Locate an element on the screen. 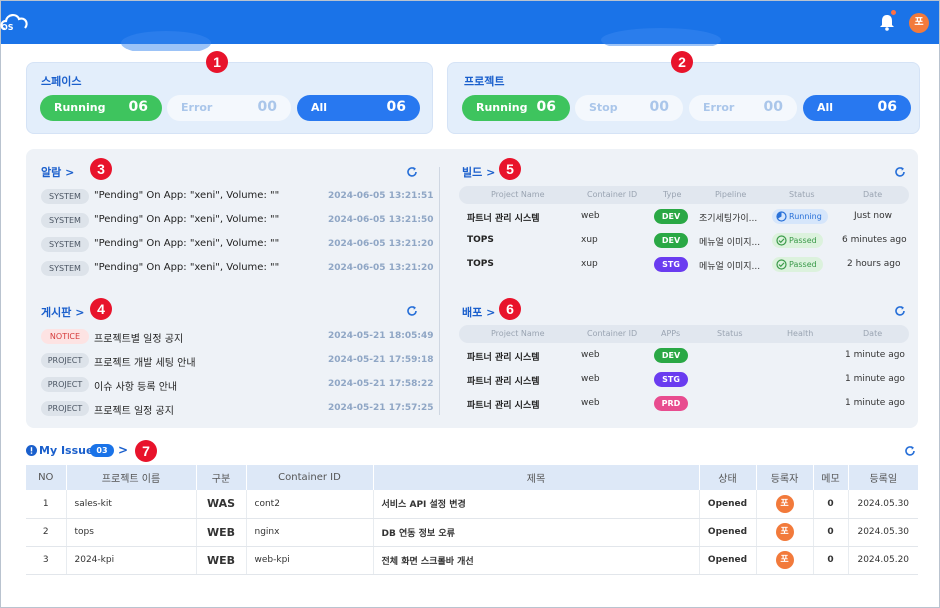  column-header: 메모 is located at coordinates (831, 477).